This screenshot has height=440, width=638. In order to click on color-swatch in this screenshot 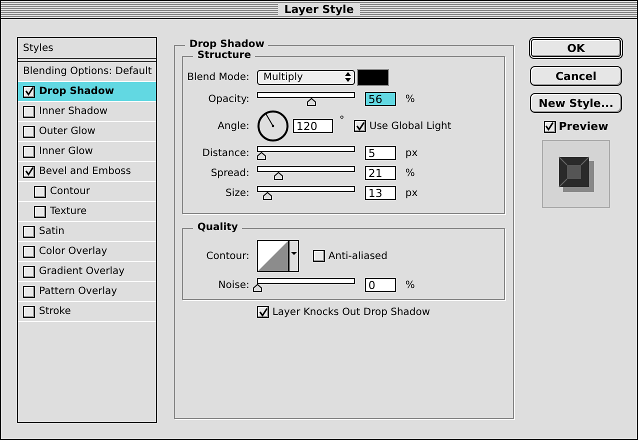, I will do `click(373, 77)`.